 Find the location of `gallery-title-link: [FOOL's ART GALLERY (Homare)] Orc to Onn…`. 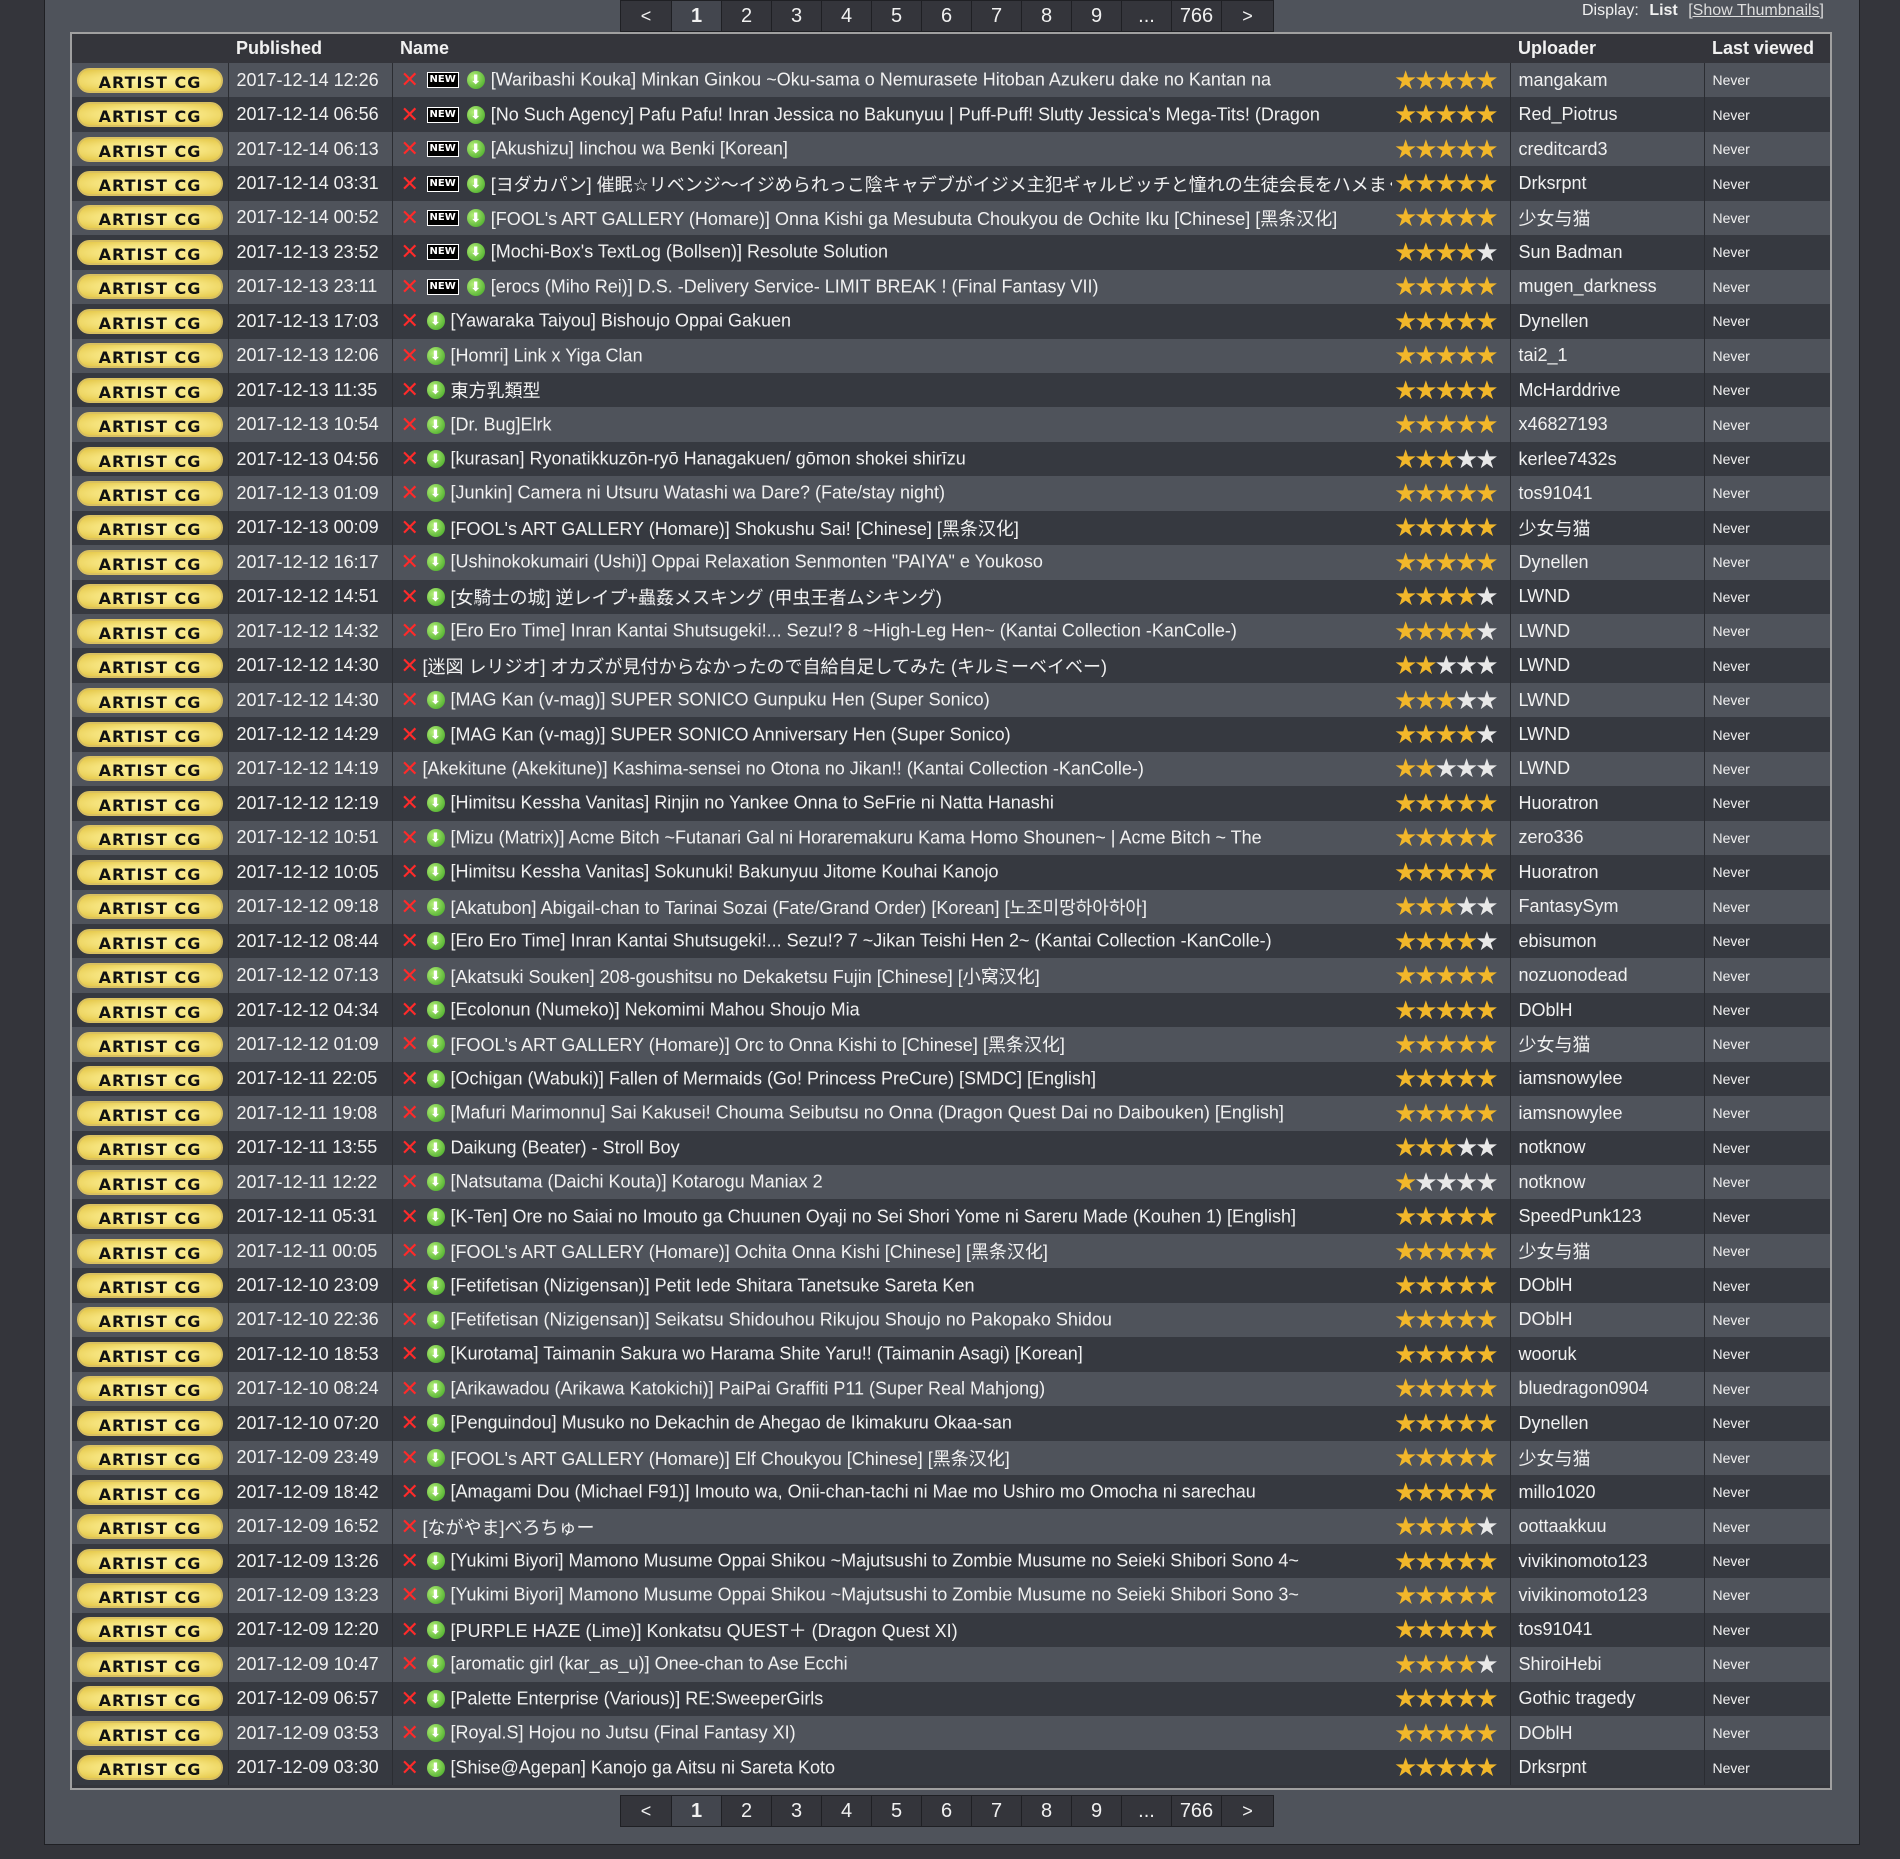

gallery-title-link: [FOOL's ART GALLERY (Homare)] Orc to Onn… is located at coordinates (758, 1045).